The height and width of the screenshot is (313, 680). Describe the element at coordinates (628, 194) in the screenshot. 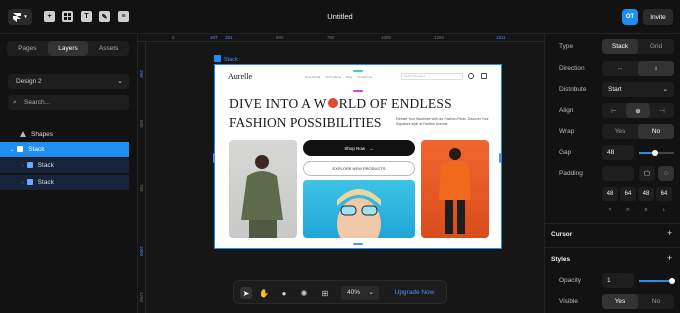

I see `padding-right-value: 64` at that location.